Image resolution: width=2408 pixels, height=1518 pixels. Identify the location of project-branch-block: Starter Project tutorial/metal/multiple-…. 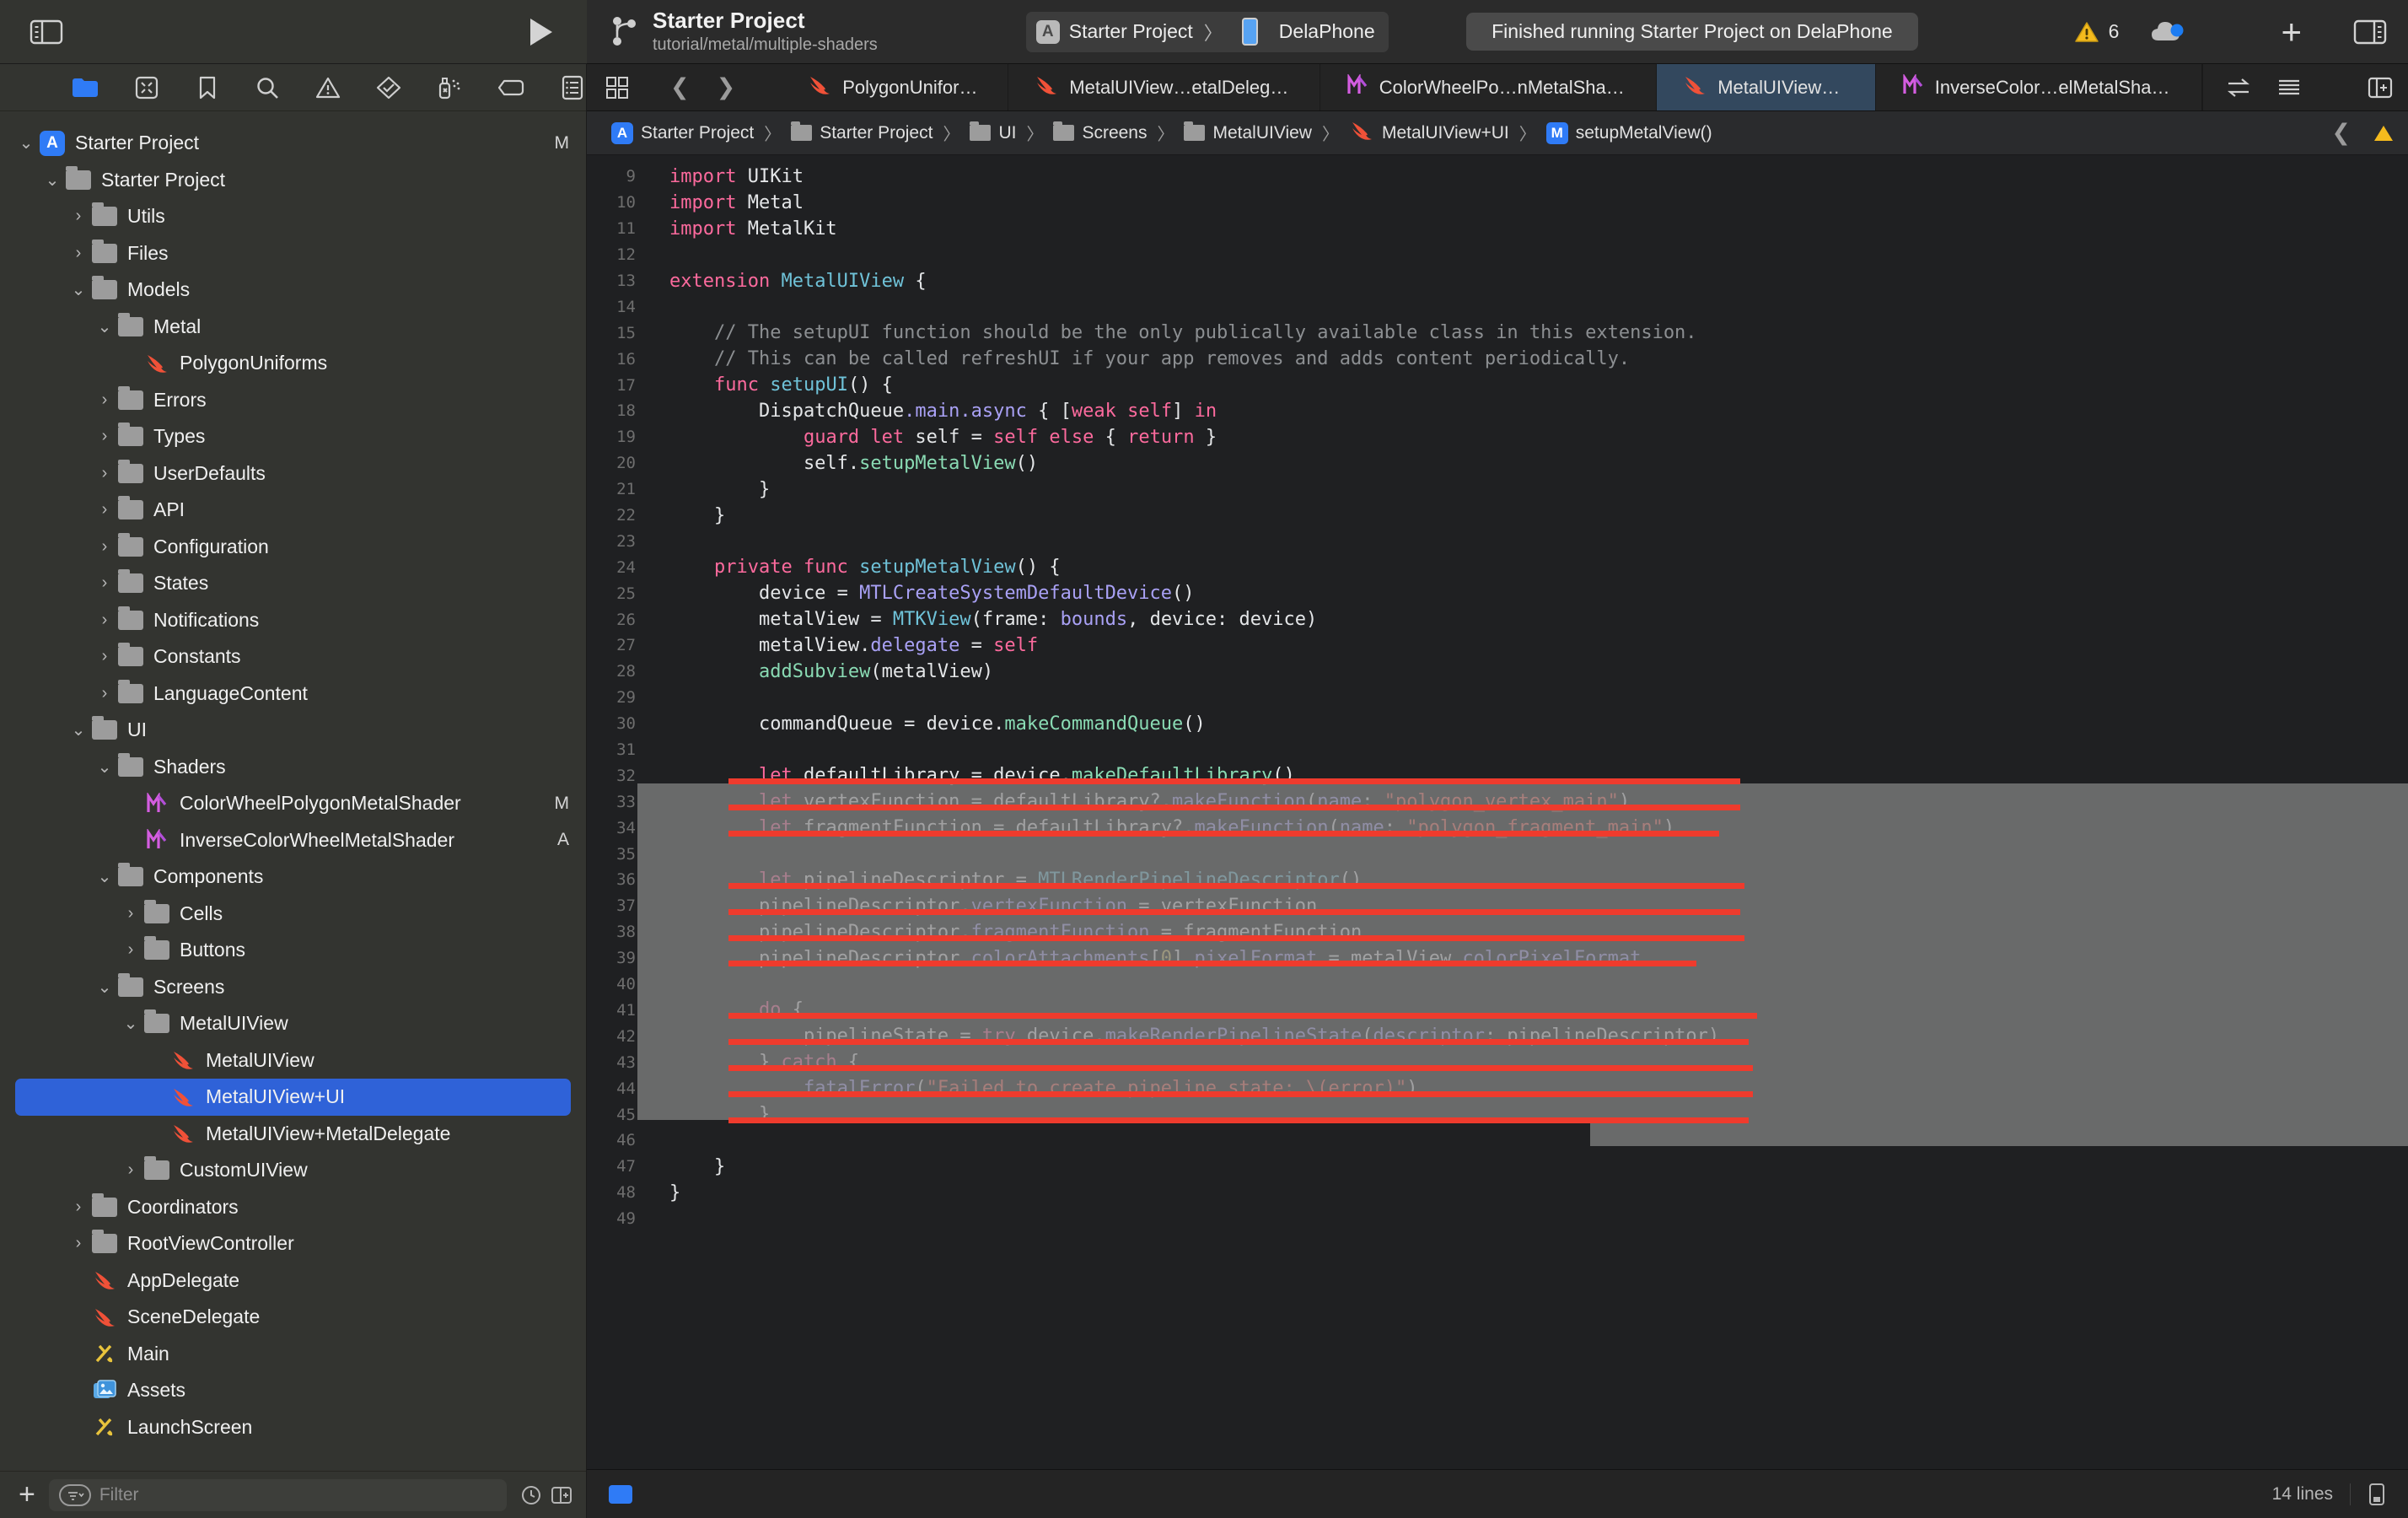
(743, 32).